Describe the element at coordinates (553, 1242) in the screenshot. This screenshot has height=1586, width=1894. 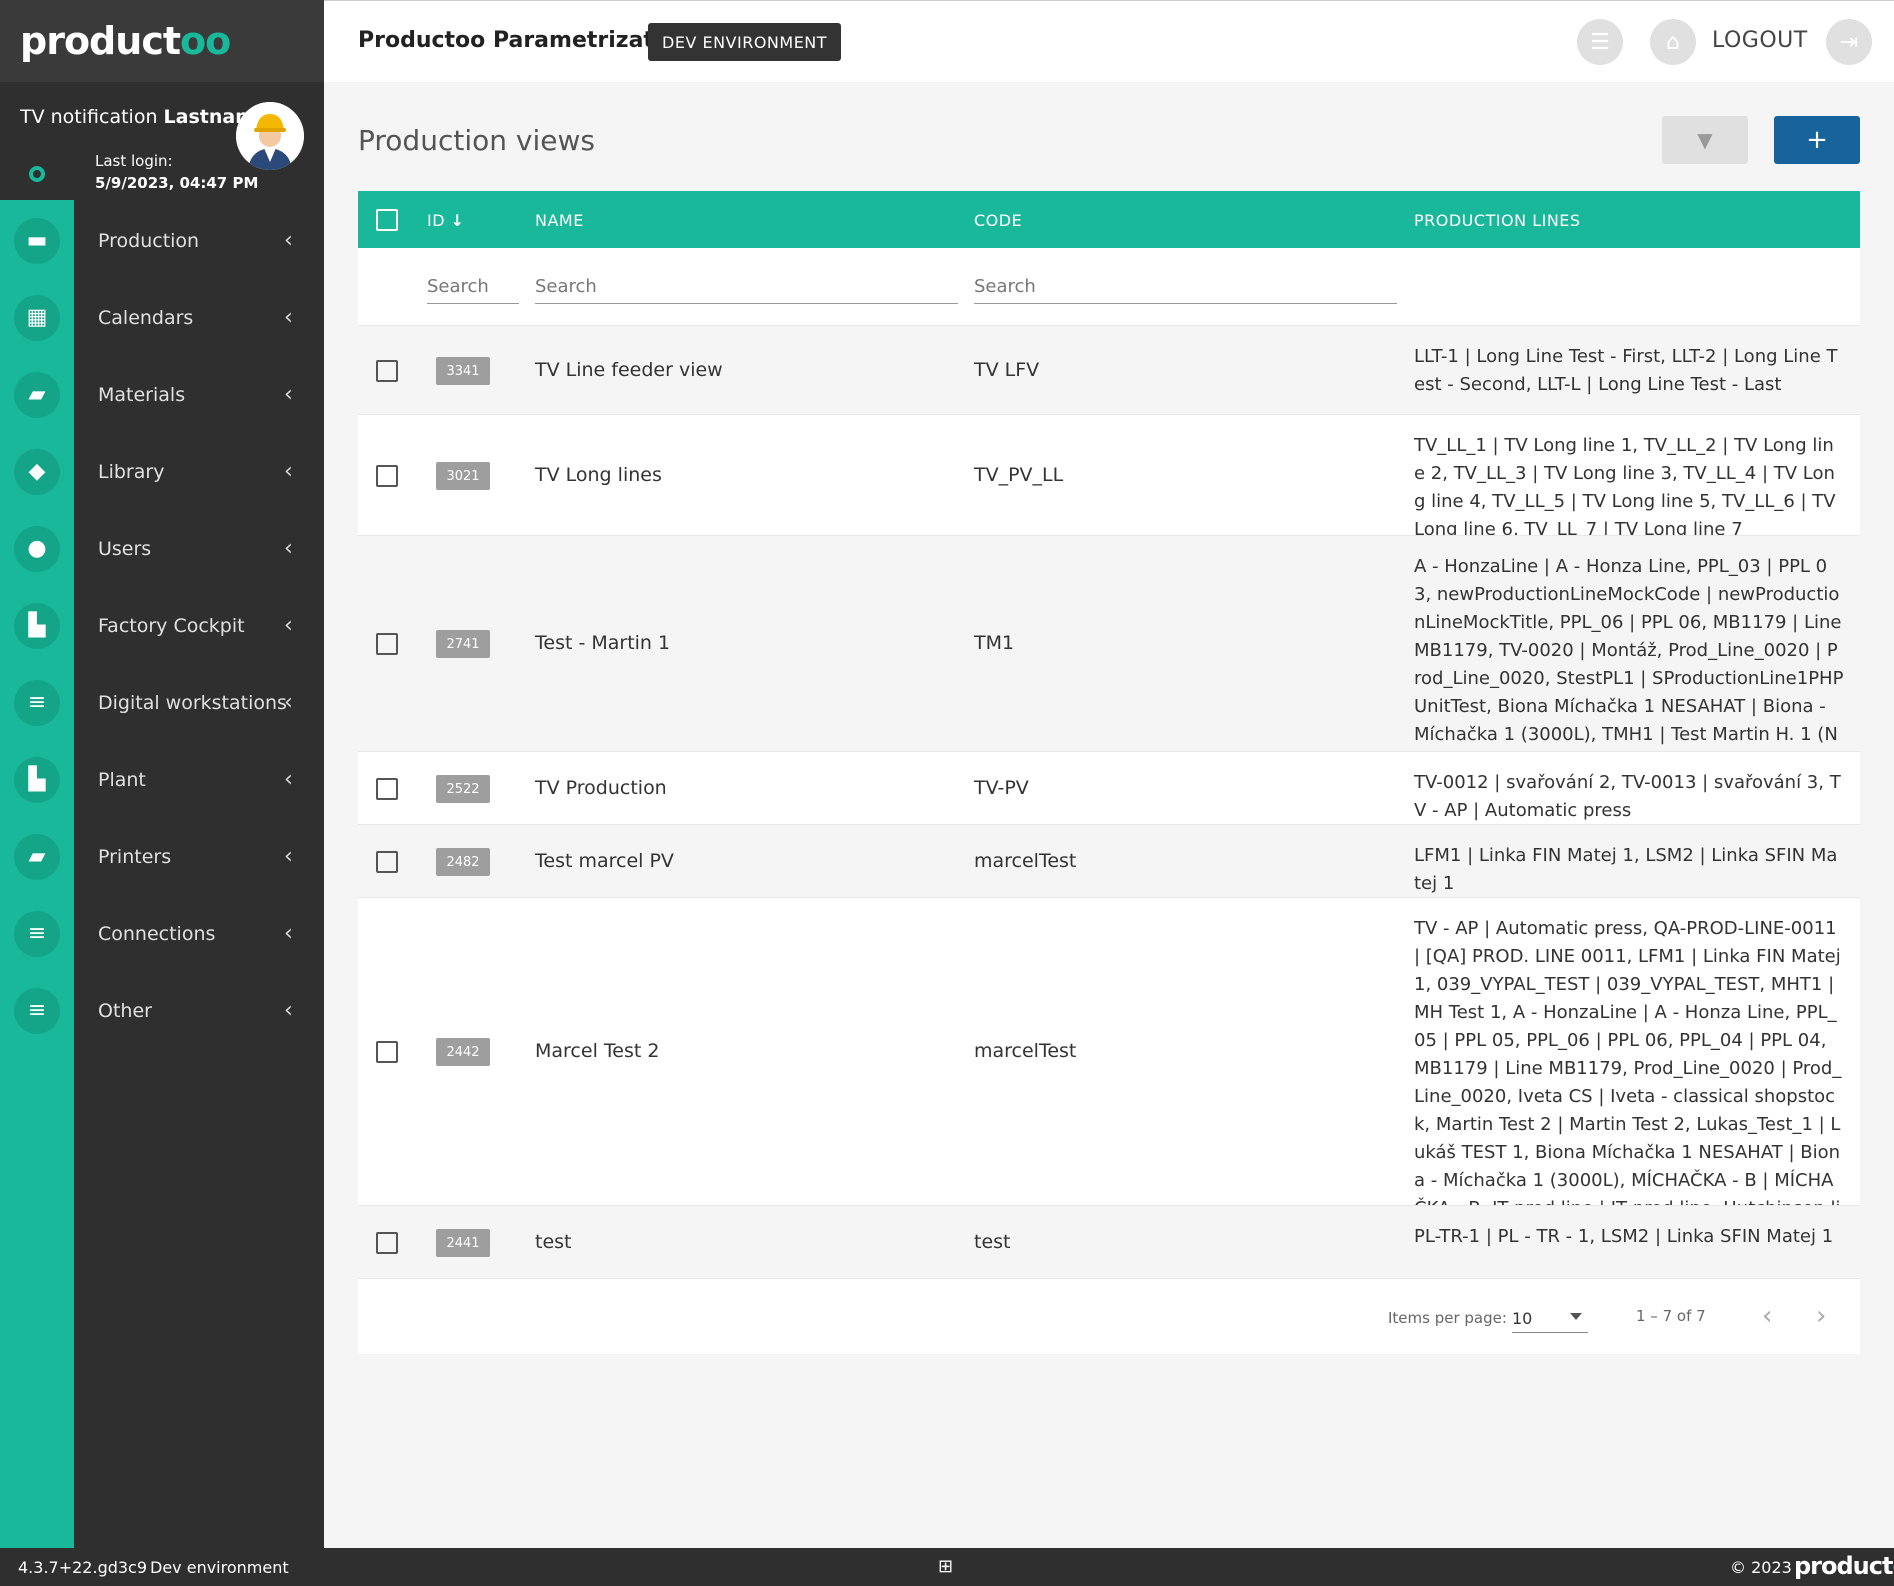
I see `cell-name: test` at that location.